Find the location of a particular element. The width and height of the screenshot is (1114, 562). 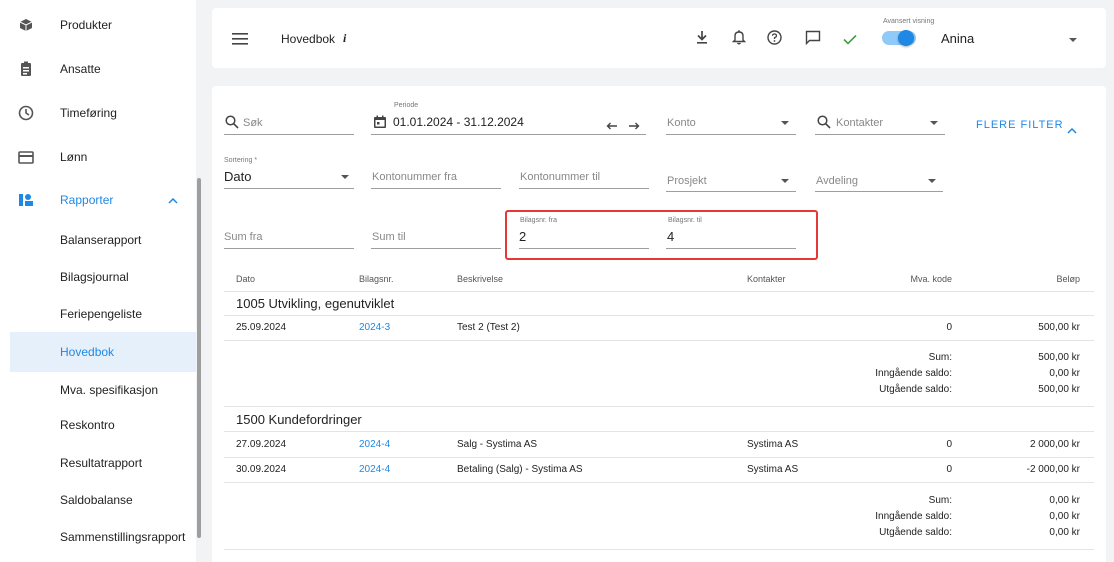

sum-fra-input: Sum fra is located at coordinates (243, 237).